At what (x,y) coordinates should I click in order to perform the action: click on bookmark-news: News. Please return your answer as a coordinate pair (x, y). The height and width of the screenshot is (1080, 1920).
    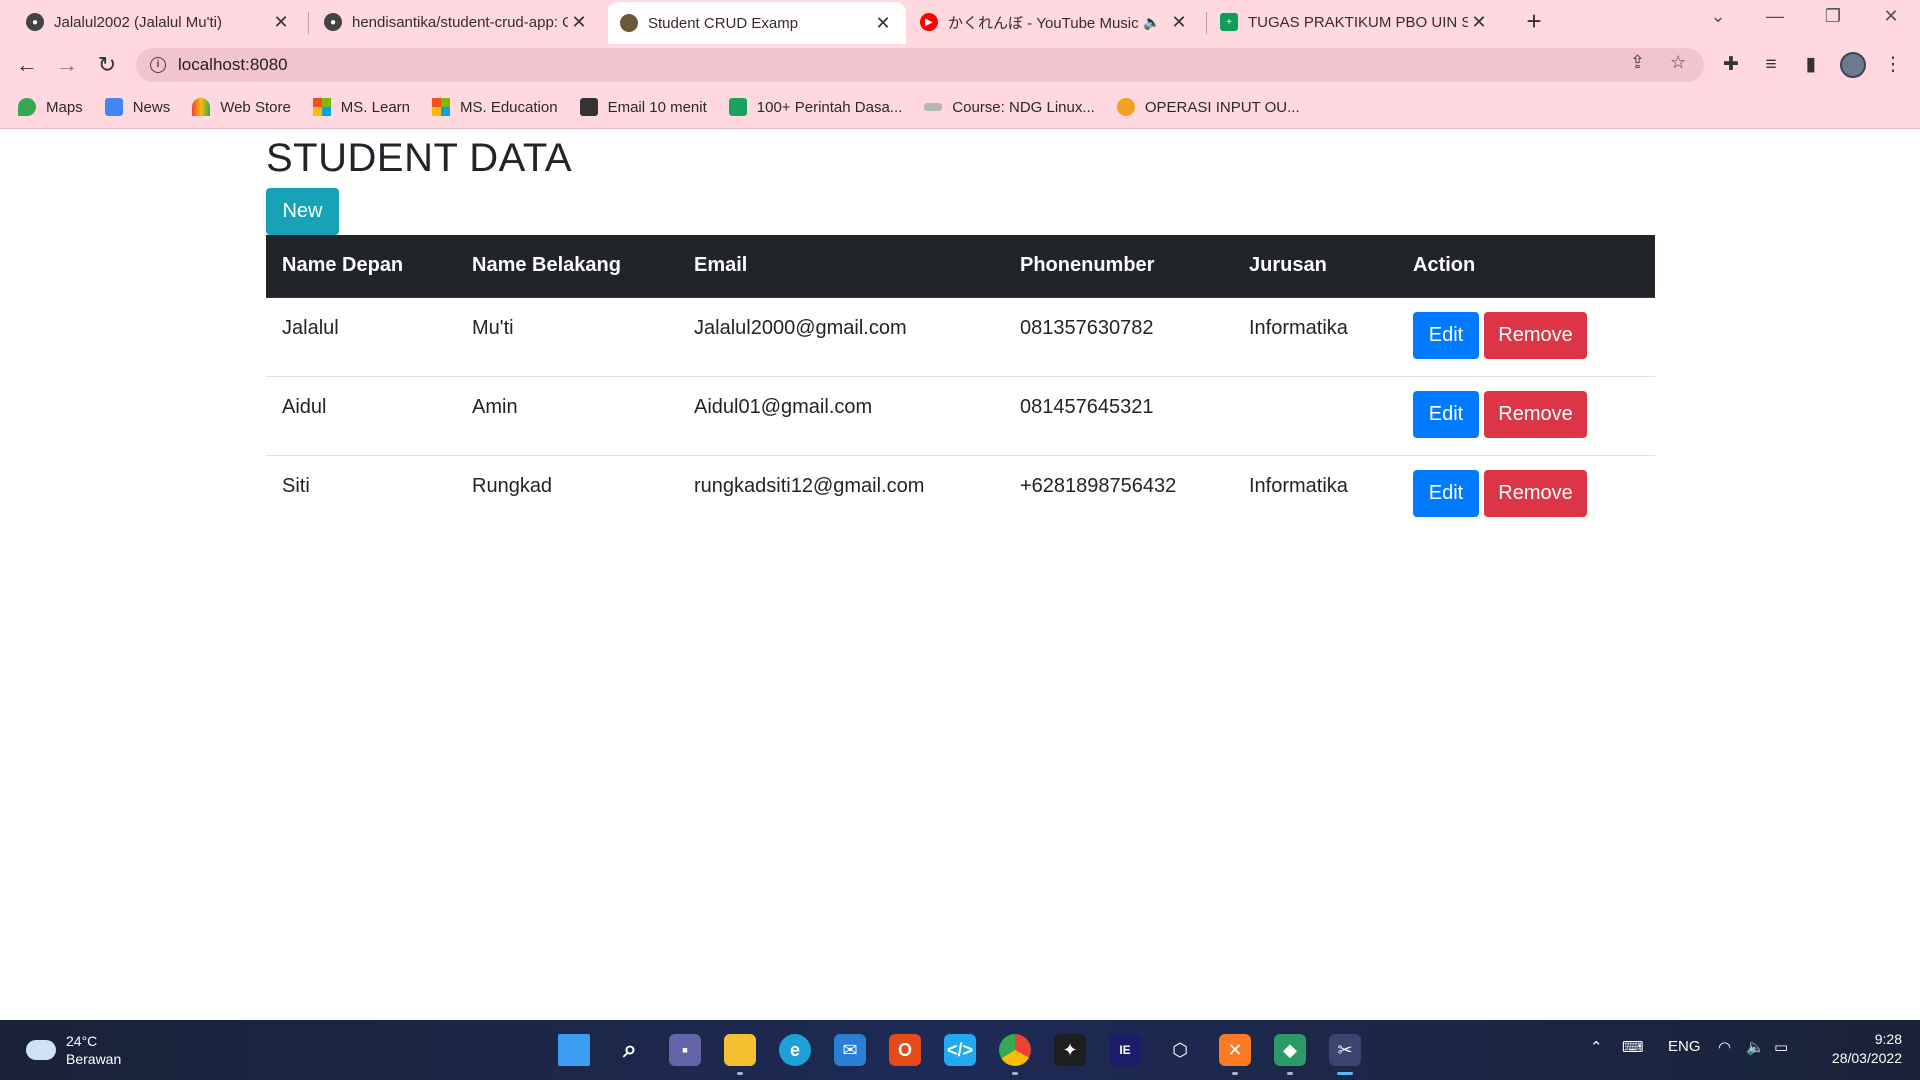
    Looking at the image, I should click on (137, 107).